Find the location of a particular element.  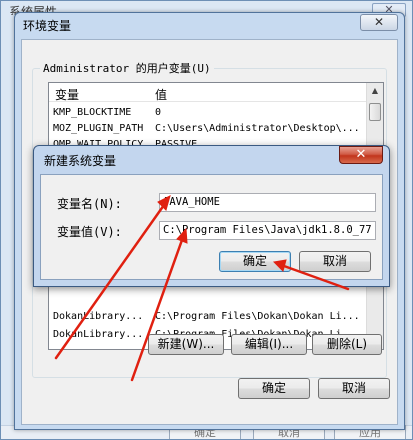

column-header-variable: 变量 is located at coordinates (67, 94).